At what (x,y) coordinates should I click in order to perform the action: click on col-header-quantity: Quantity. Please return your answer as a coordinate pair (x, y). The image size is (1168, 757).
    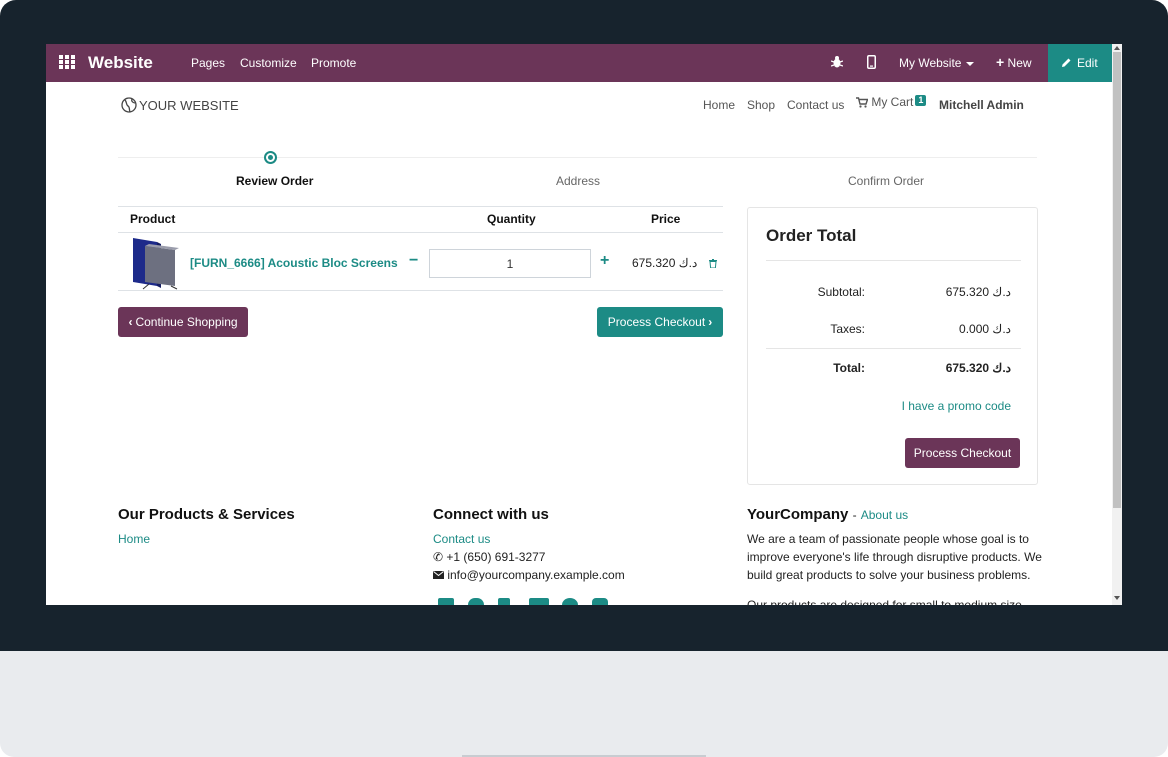
    Looking at the image, I should click on (511, 219).